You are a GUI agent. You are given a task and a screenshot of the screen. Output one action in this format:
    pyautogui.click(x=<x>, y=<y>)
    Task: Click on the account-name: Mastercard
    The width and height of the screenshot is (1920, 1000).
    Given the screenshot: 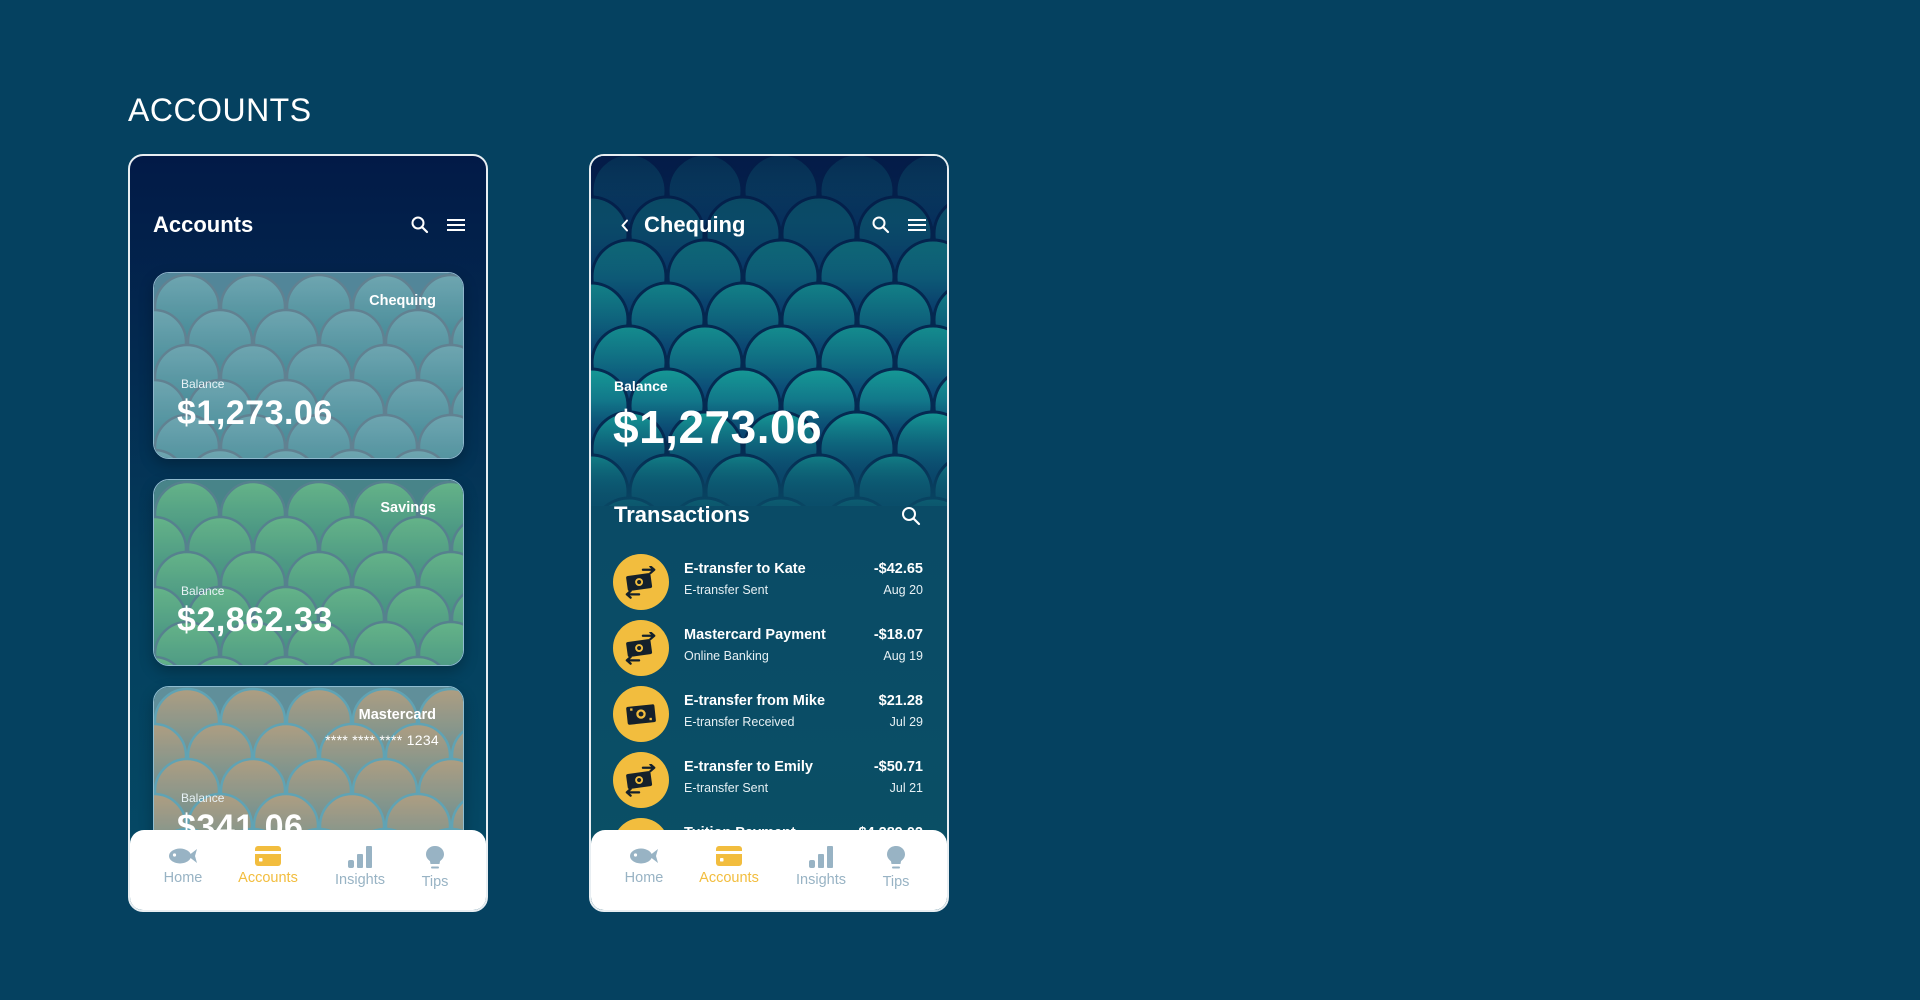 What is the action you would take?
    pyautogui.click(x=397, y=715)
    